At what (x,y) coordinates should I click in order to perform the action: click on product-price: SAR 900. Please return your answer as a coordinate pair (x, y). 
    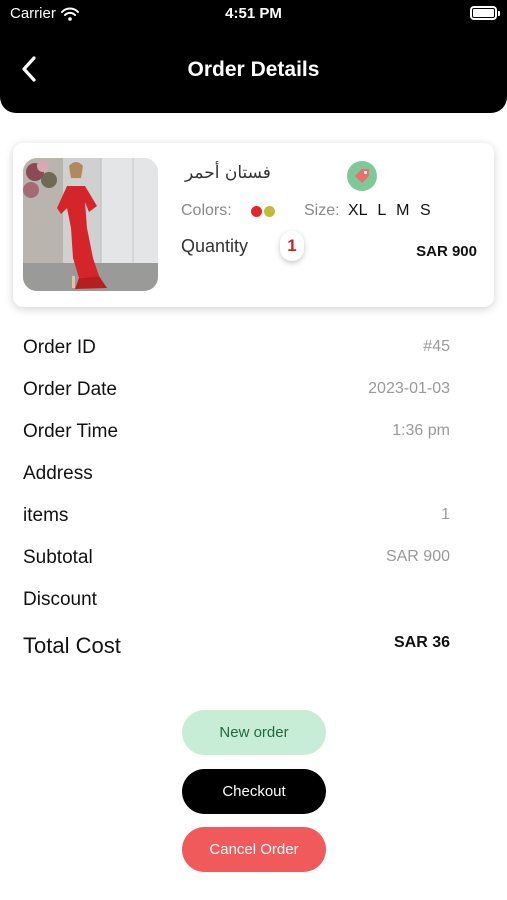
    Looking at the image, I should click on (446, 251).